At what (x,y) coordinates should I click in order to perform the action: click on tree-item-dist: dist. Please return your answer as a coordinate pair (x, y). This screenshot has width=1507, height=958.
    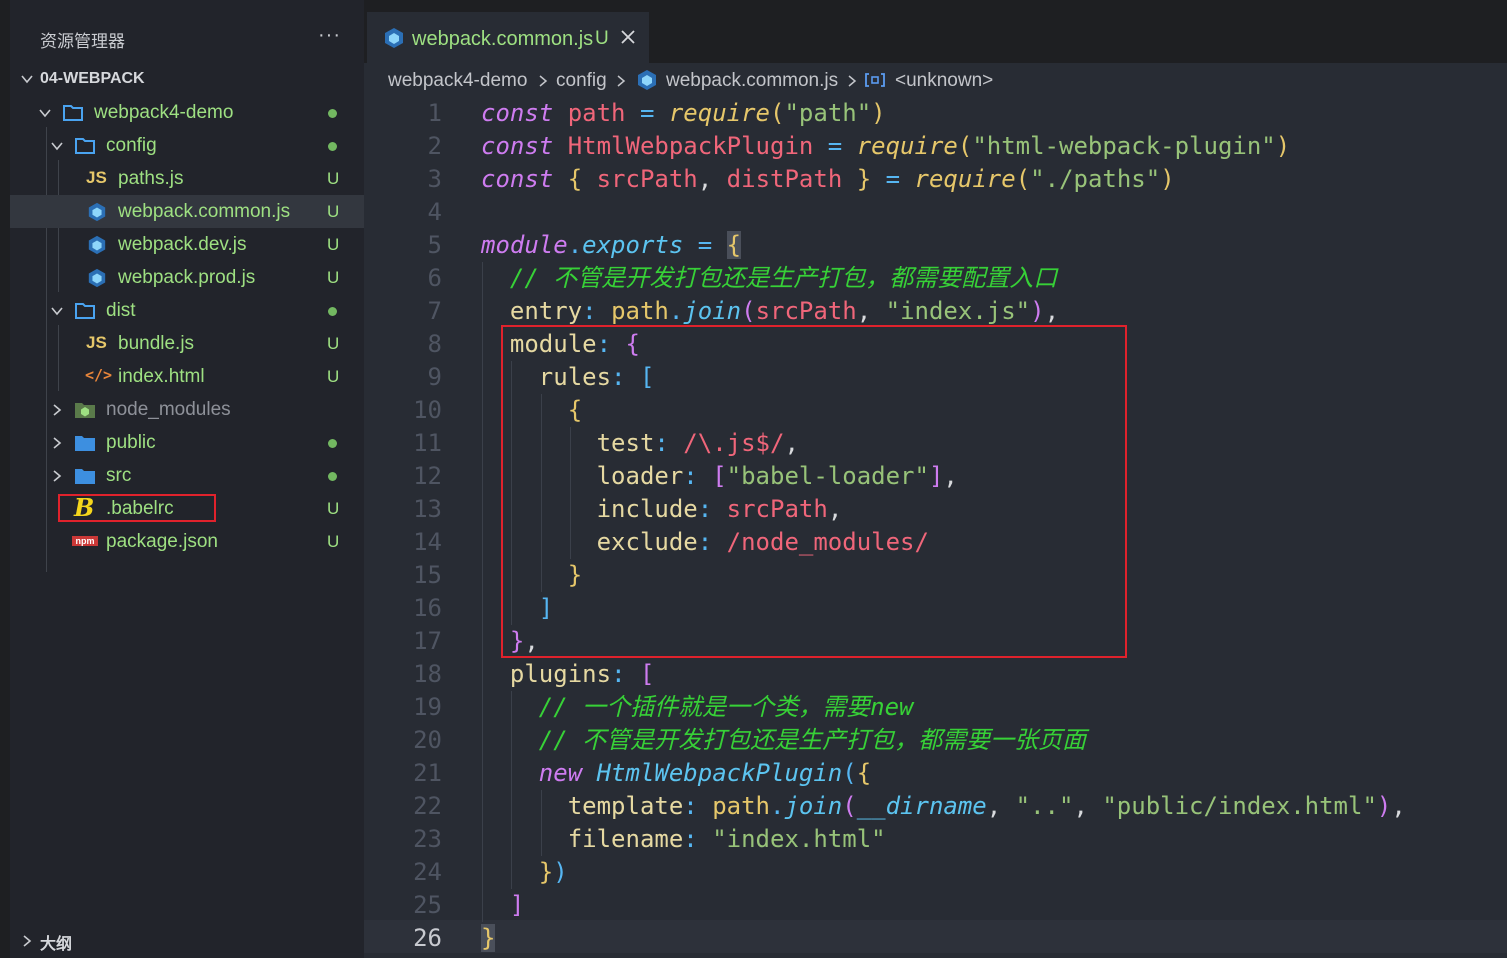
    Looking at the image, I should click on (187, 310).